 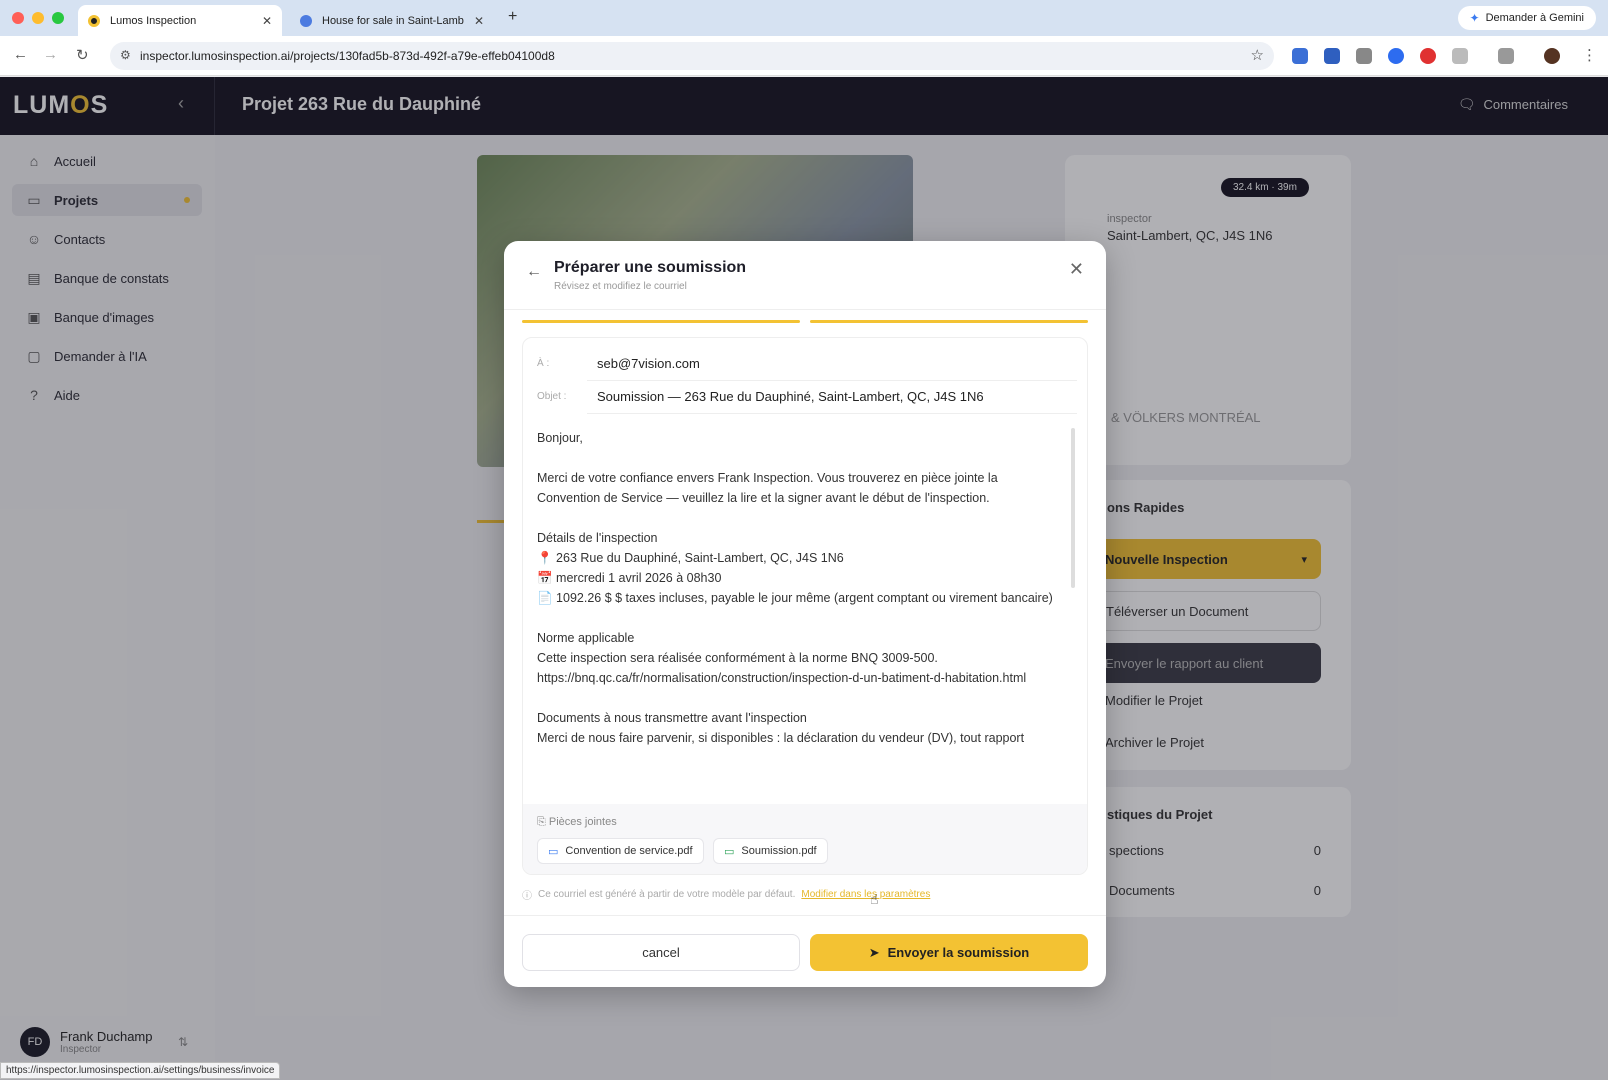 What do you see at coordinates (1396, 56) in the screenshot?
I see `extension-blue-dot-icon` at bounding box center [1396, 56].